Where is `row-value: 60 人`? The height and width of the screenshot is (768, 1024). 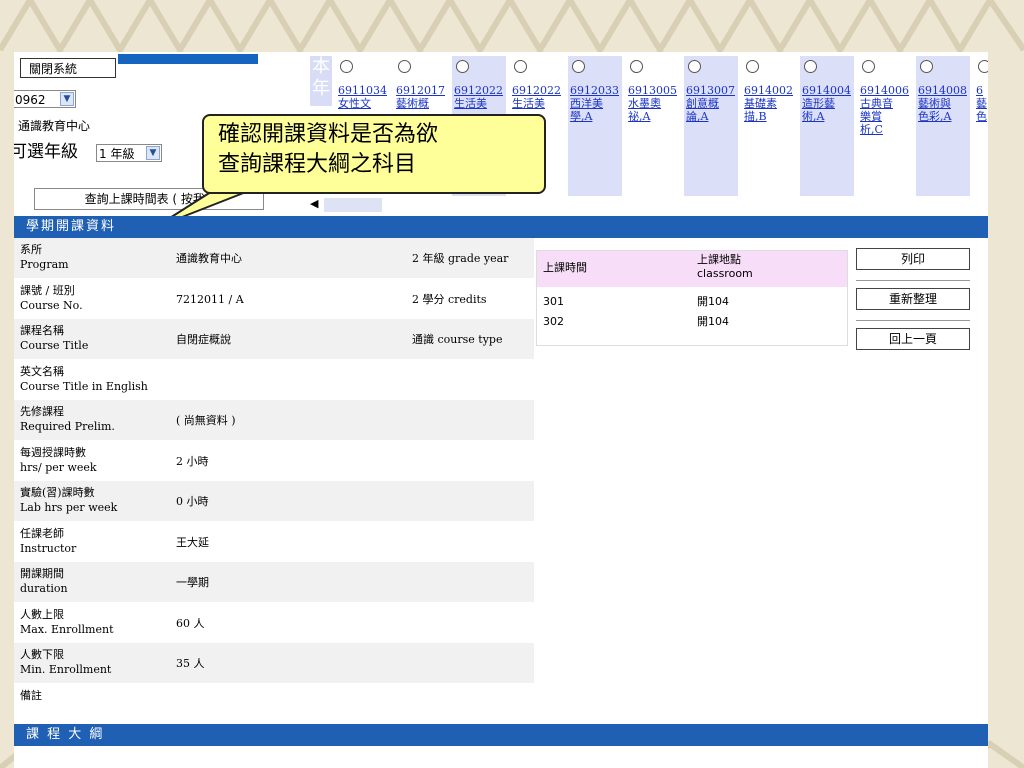 row-value: 60 人 is located at coordinates (190, 623).